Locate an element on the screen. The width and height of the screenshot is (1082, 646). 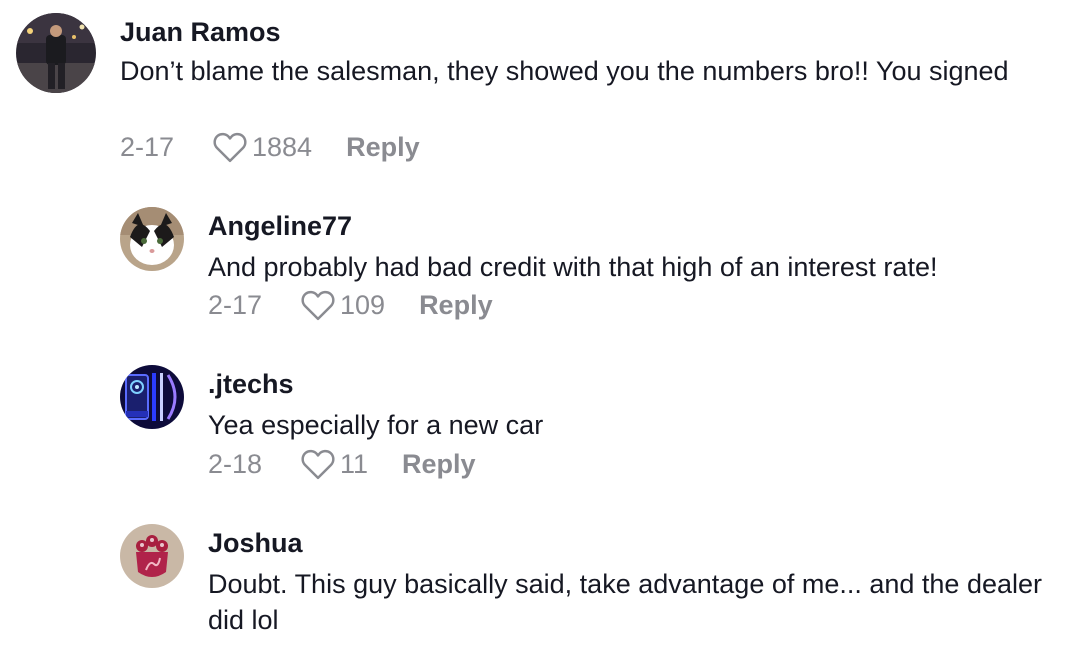
comment-meta: 2-17 1884 Reply is located at coordinates (270, 147).